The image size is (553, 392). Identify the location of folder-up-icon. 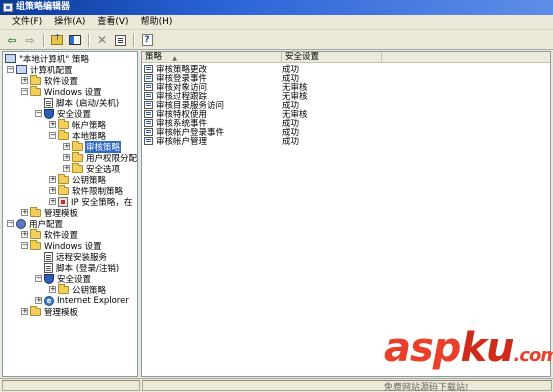
(57, 39).